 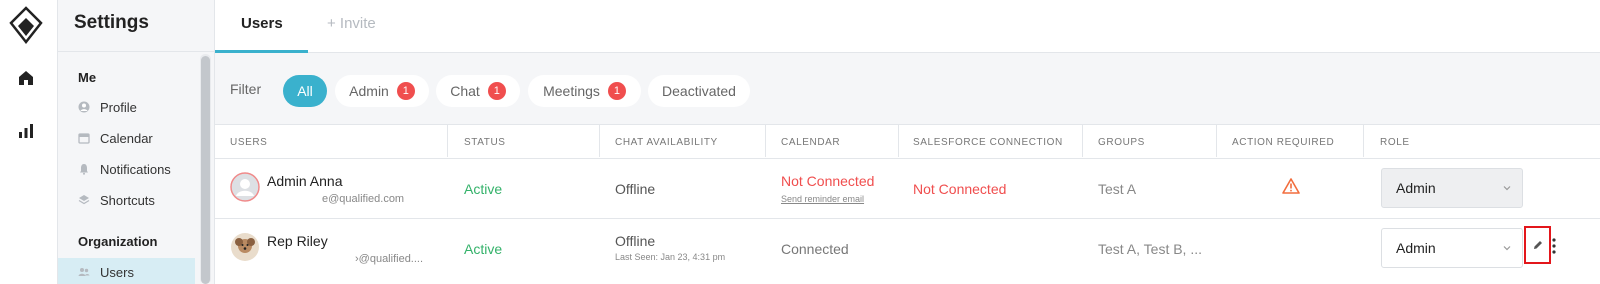 What do you see at coordinates (363, 199) in the screenshot?
I see `user-email: e@qualified.com` at bounding box center [363, 199].